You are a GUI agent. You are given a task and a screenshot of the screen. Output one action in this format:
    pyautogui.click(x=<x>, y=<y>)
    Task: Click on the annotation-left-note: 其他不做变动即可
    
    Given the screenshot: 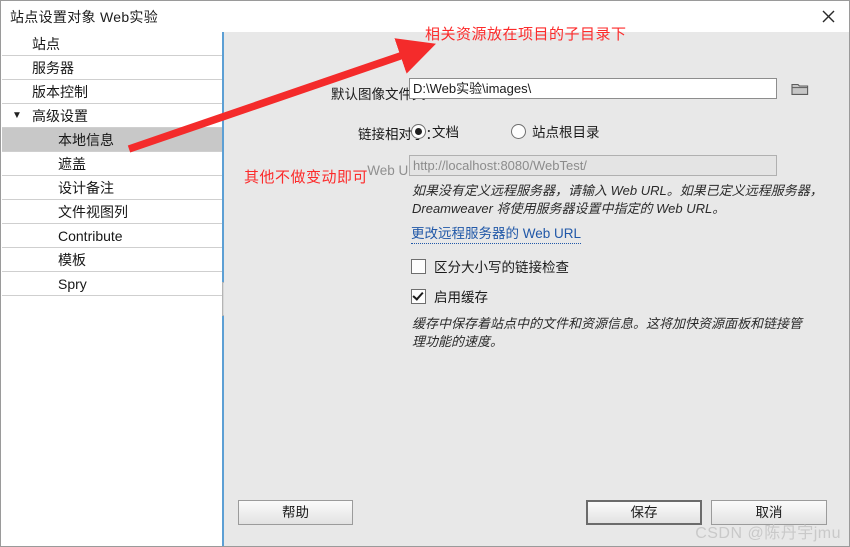 What is the action you would take?
    pyautogui.click(x=306, y=177)
    